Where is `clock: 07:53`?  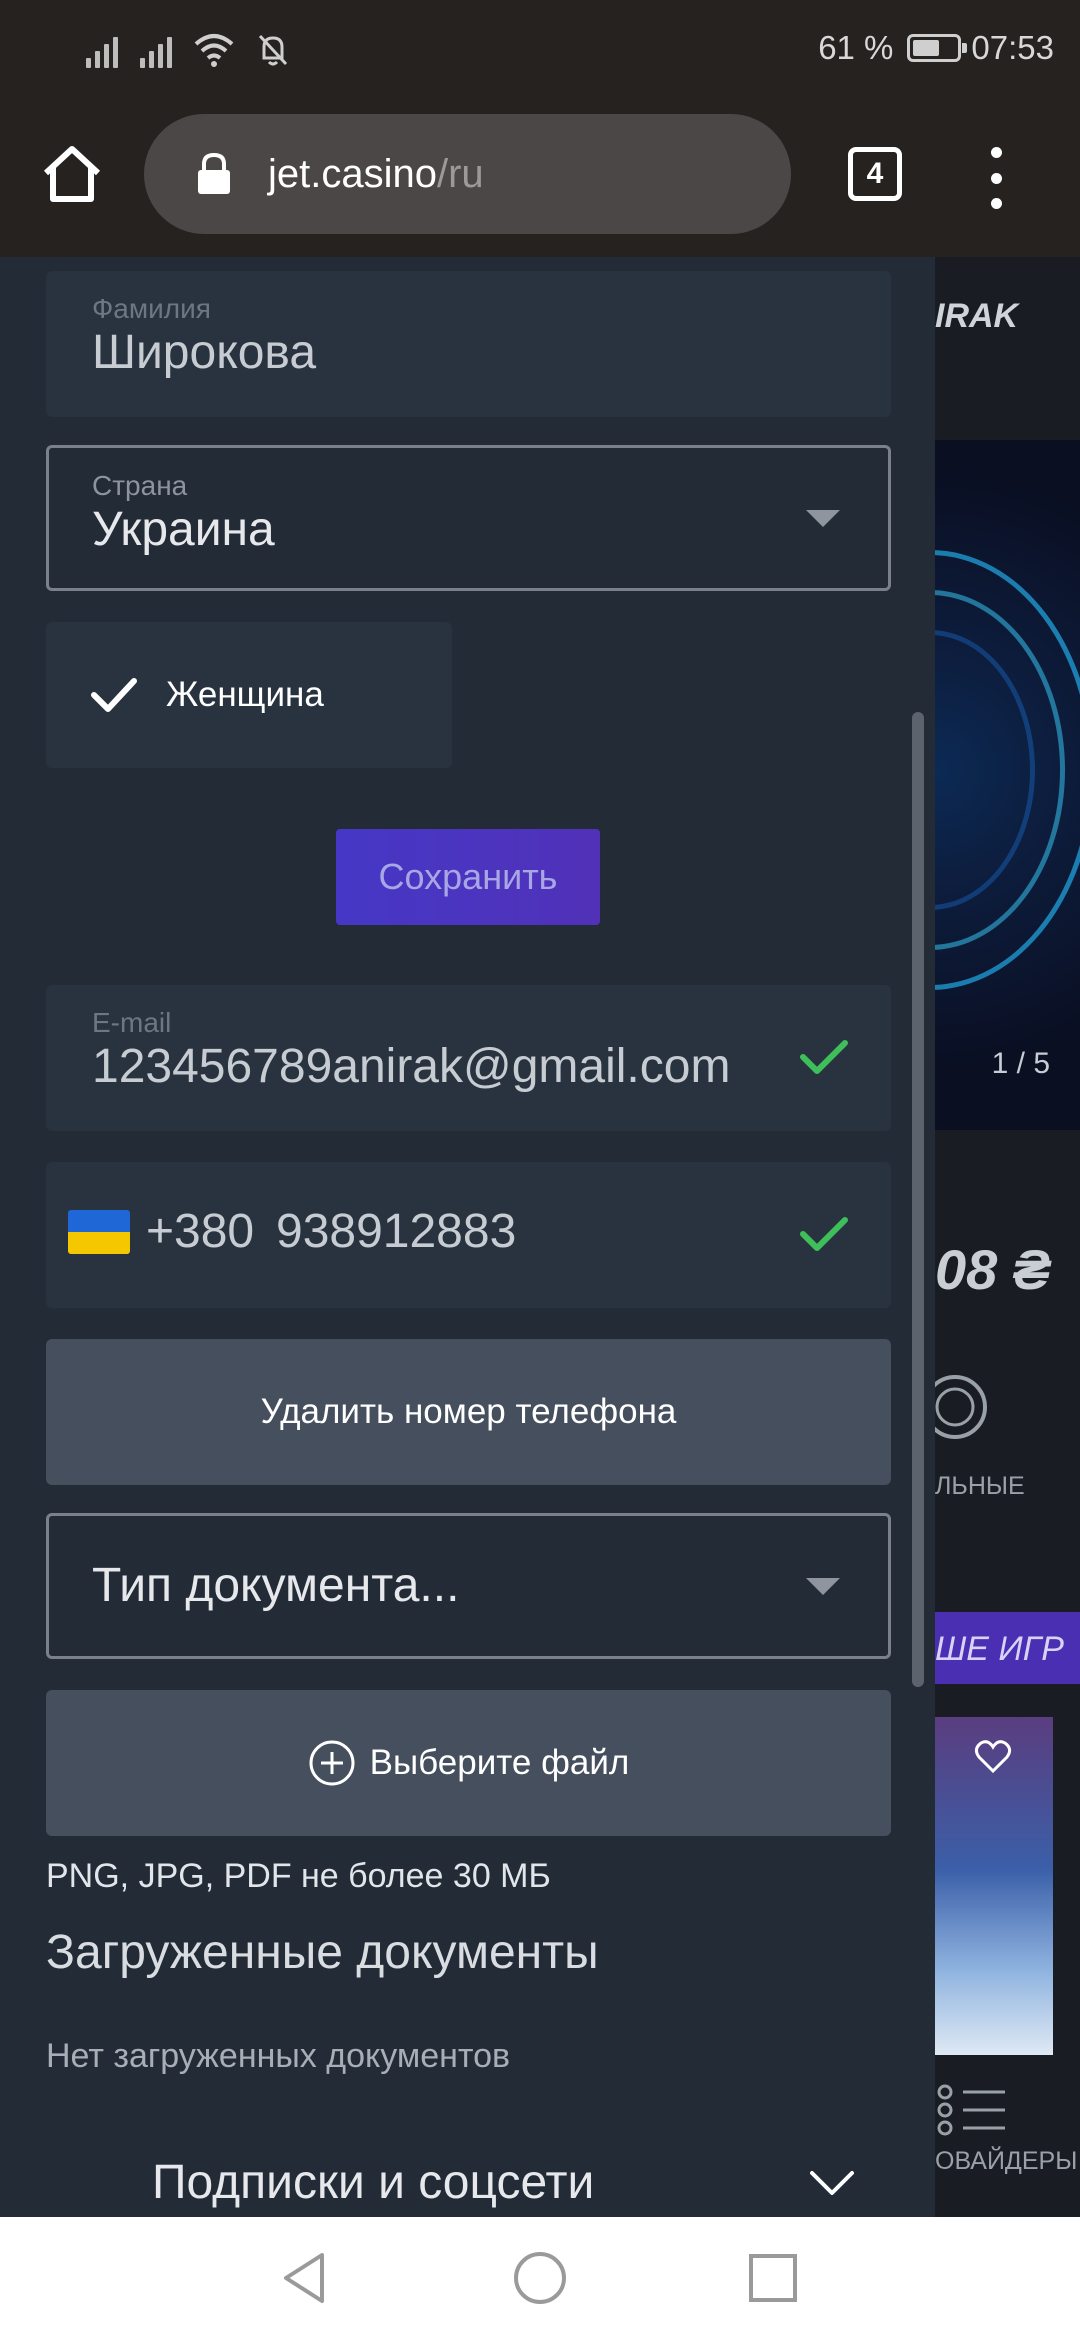
clock: 07:53 is located at coordinates (1012, 47).